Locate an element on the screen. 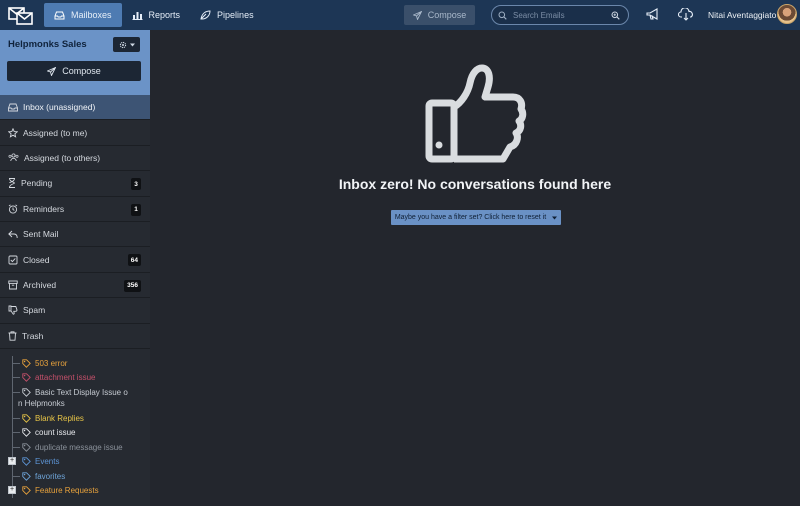  tag-item: Basic Text Display Issue o n Helpmonks is located at coordinates (75, 397).